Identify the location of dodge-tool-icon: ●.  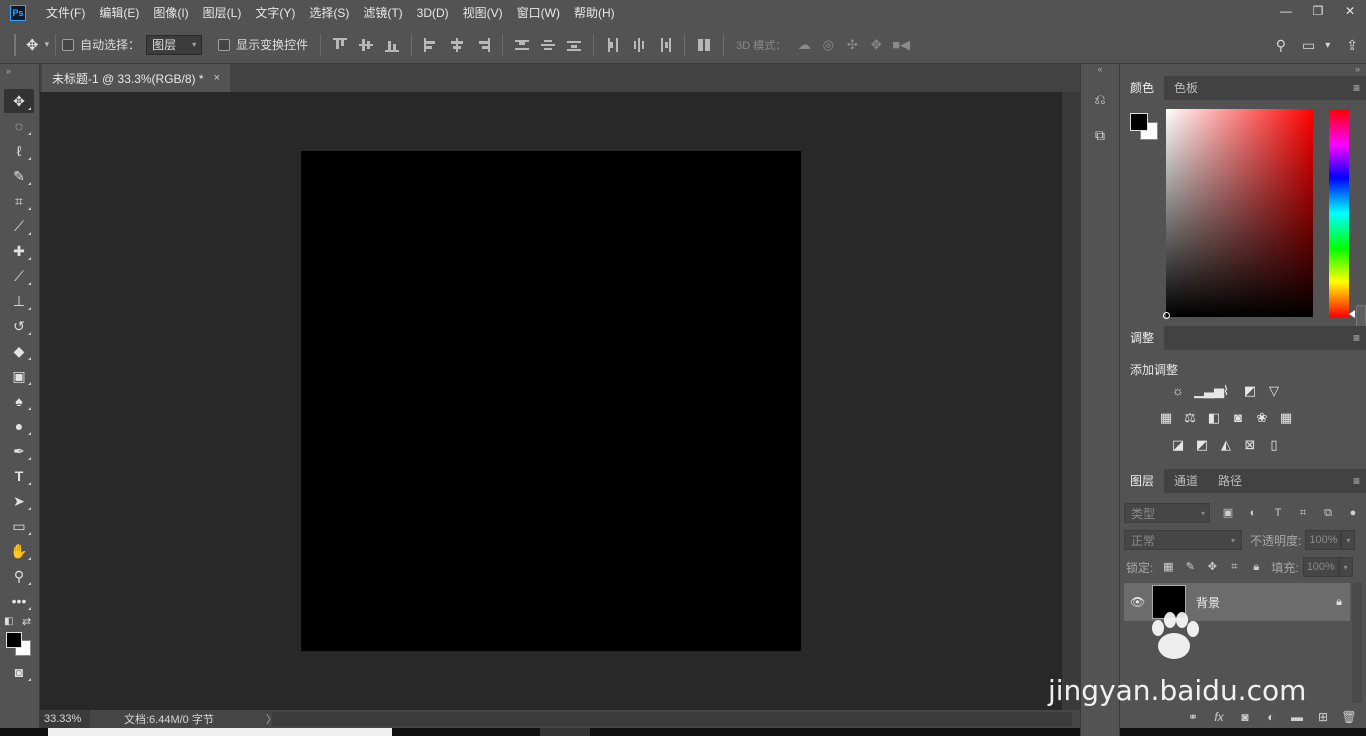
(19, 426).